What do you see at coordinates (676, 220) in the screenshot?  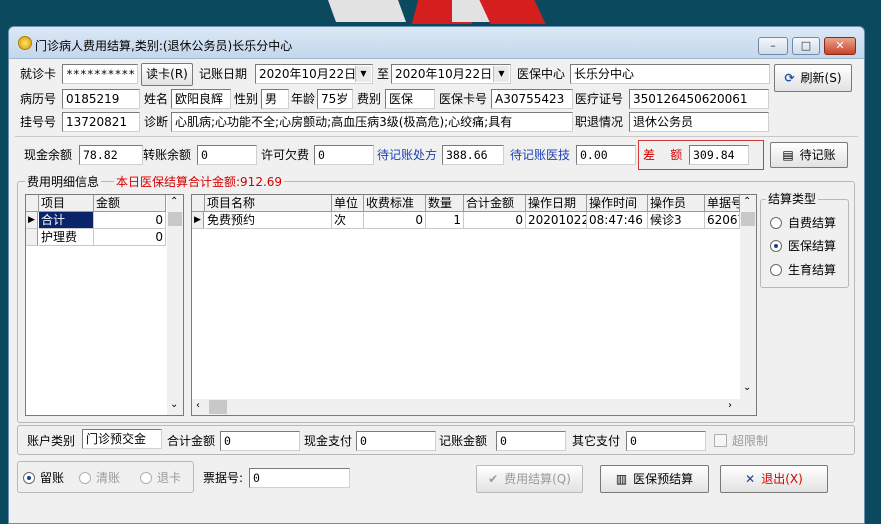 I see `table-row-operator: 候诊3` at bounding box center [676, 220].